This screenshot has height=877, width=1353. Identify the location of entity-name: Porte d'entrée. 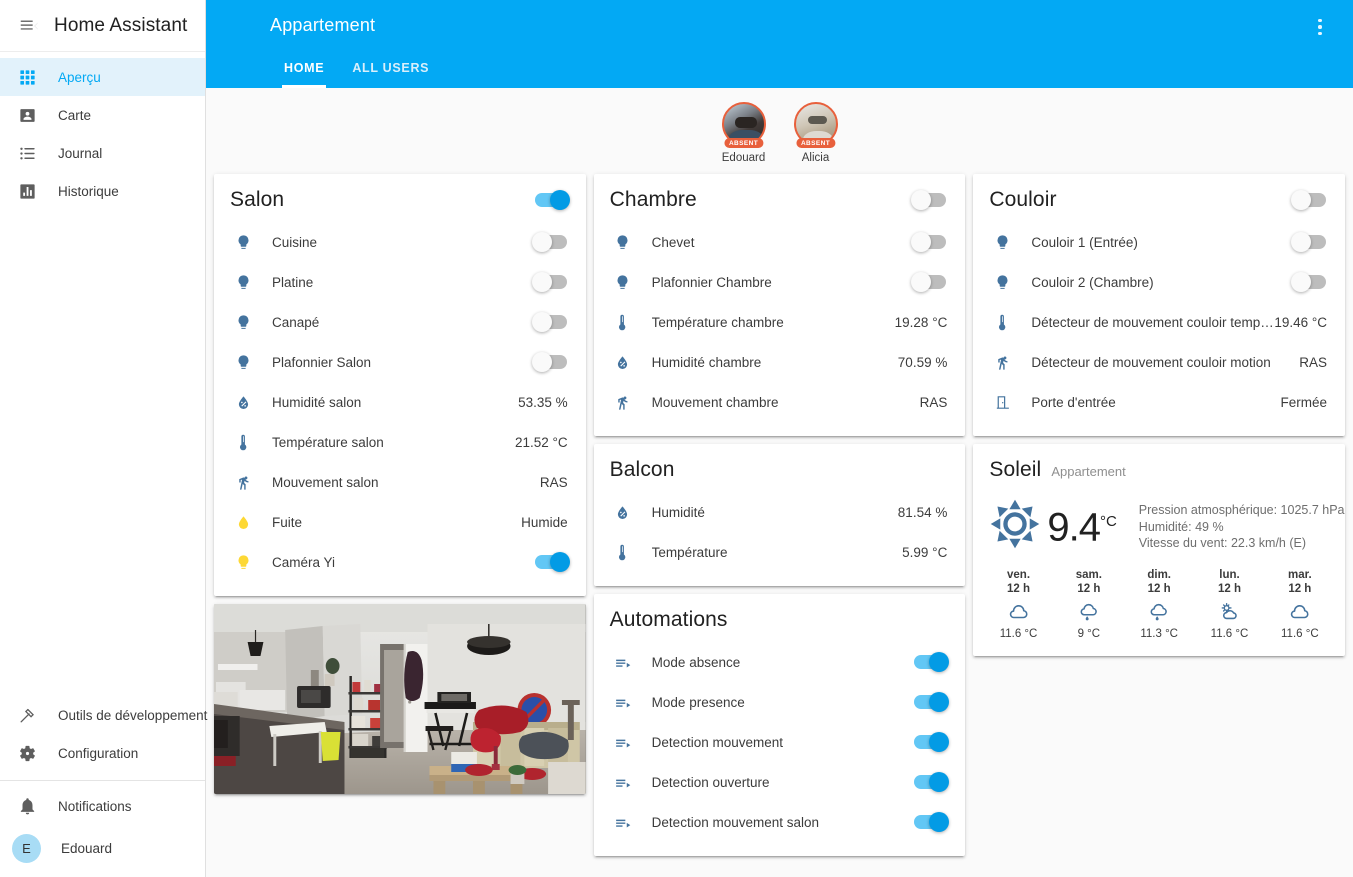
(1073, 402).